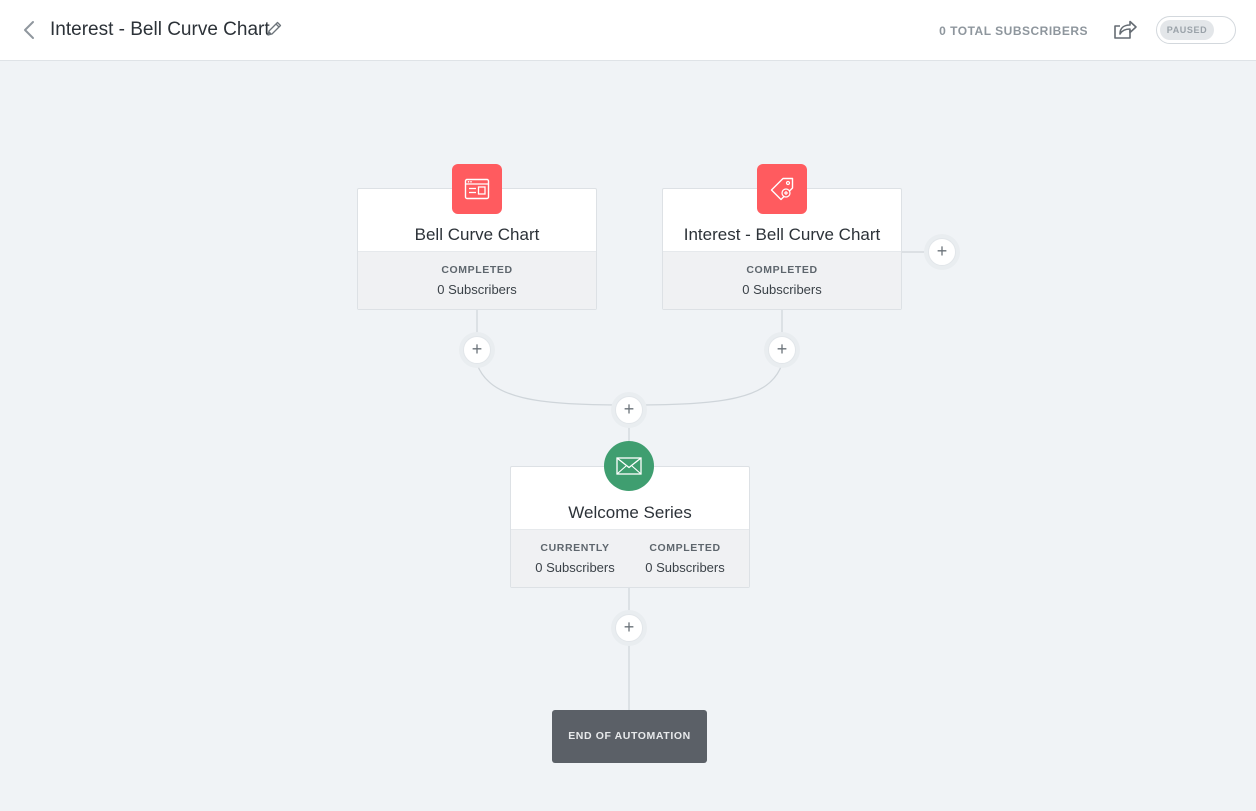  Describe the element at coordinates (477, 234) in the screenshot. I see `node-title: Bell Curve Chart` at that location.